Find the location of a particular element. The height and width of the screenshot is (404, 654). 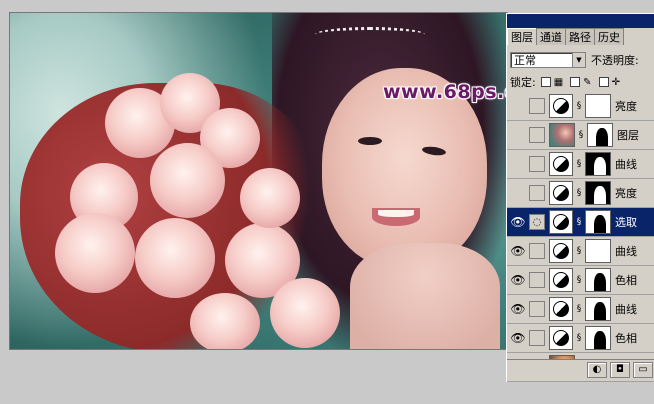

blend-row: 正常 ▼ 不透明度: is located at coordinates (574, 60).